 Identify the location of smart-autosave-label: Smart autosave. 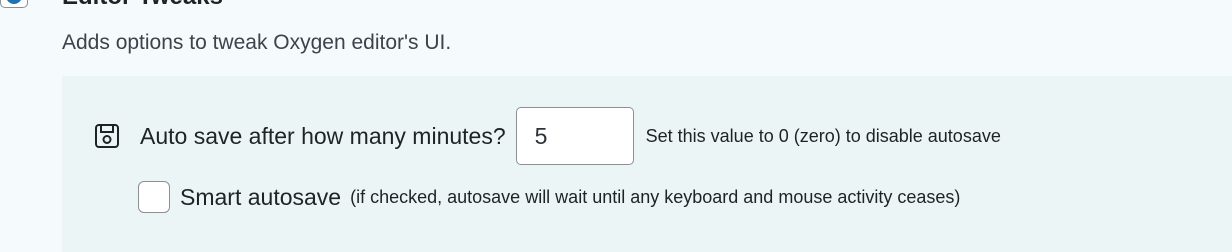
(260, 197).